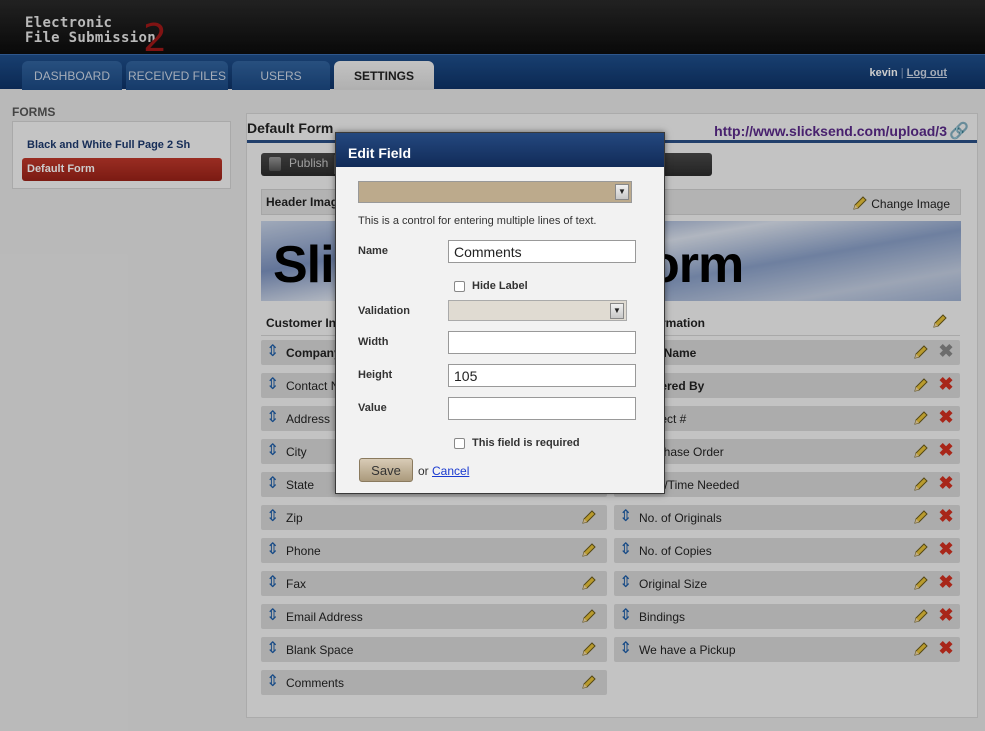  What do you see at coordinates (542, 375) in the screenshot?
I see `height-field` at bounding box center [542, 375].